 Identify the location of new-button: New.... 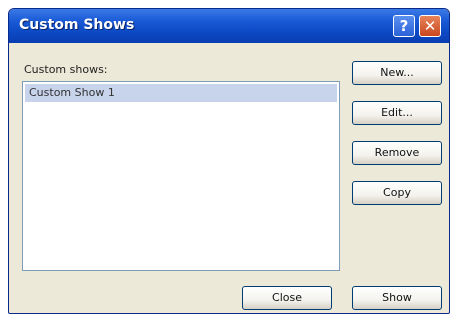
(397, 73).